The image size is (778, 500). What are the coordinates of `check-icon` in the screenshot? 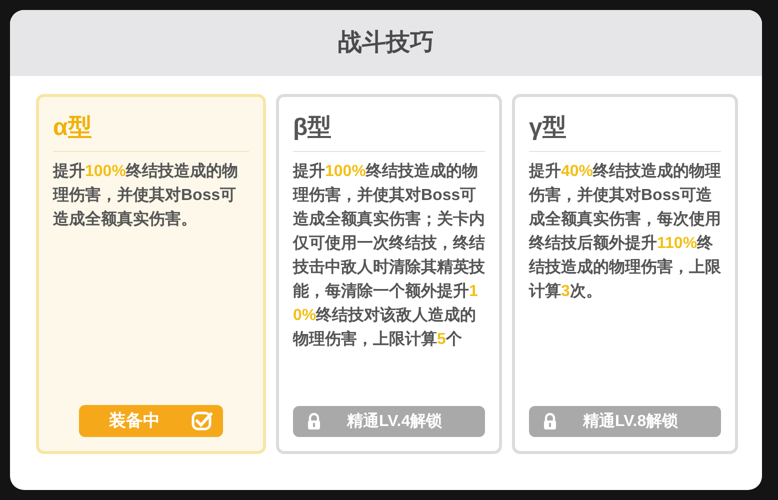 It's located at (202, 421).